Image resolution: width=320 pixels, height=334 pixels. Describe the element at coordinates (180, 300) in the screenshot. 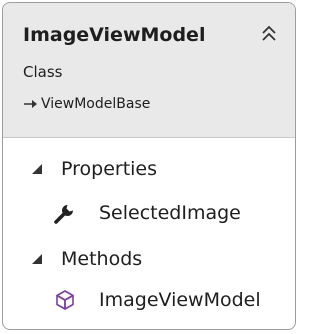

I see `member-label: ImageViewModel` at that location.